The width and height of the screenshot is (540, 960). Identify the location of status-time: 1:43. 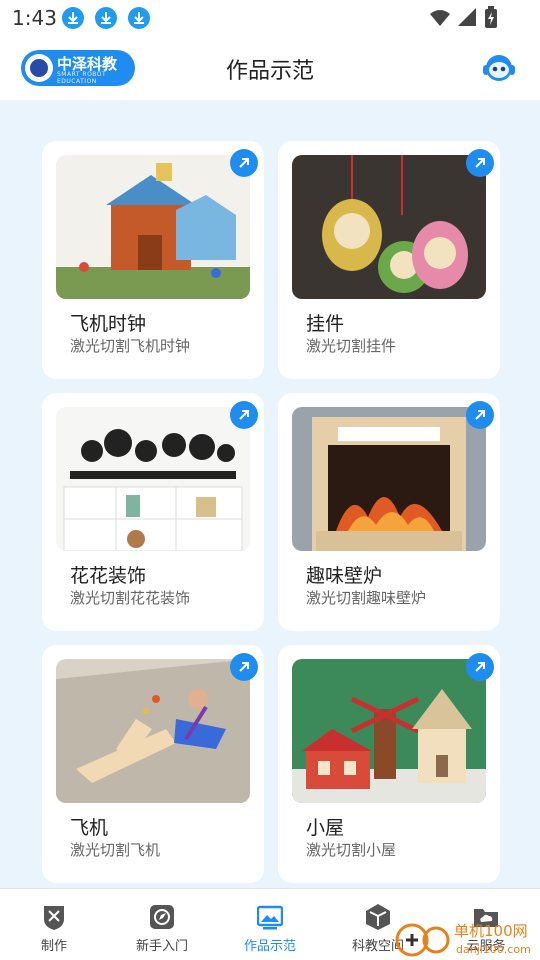
(34, 18).